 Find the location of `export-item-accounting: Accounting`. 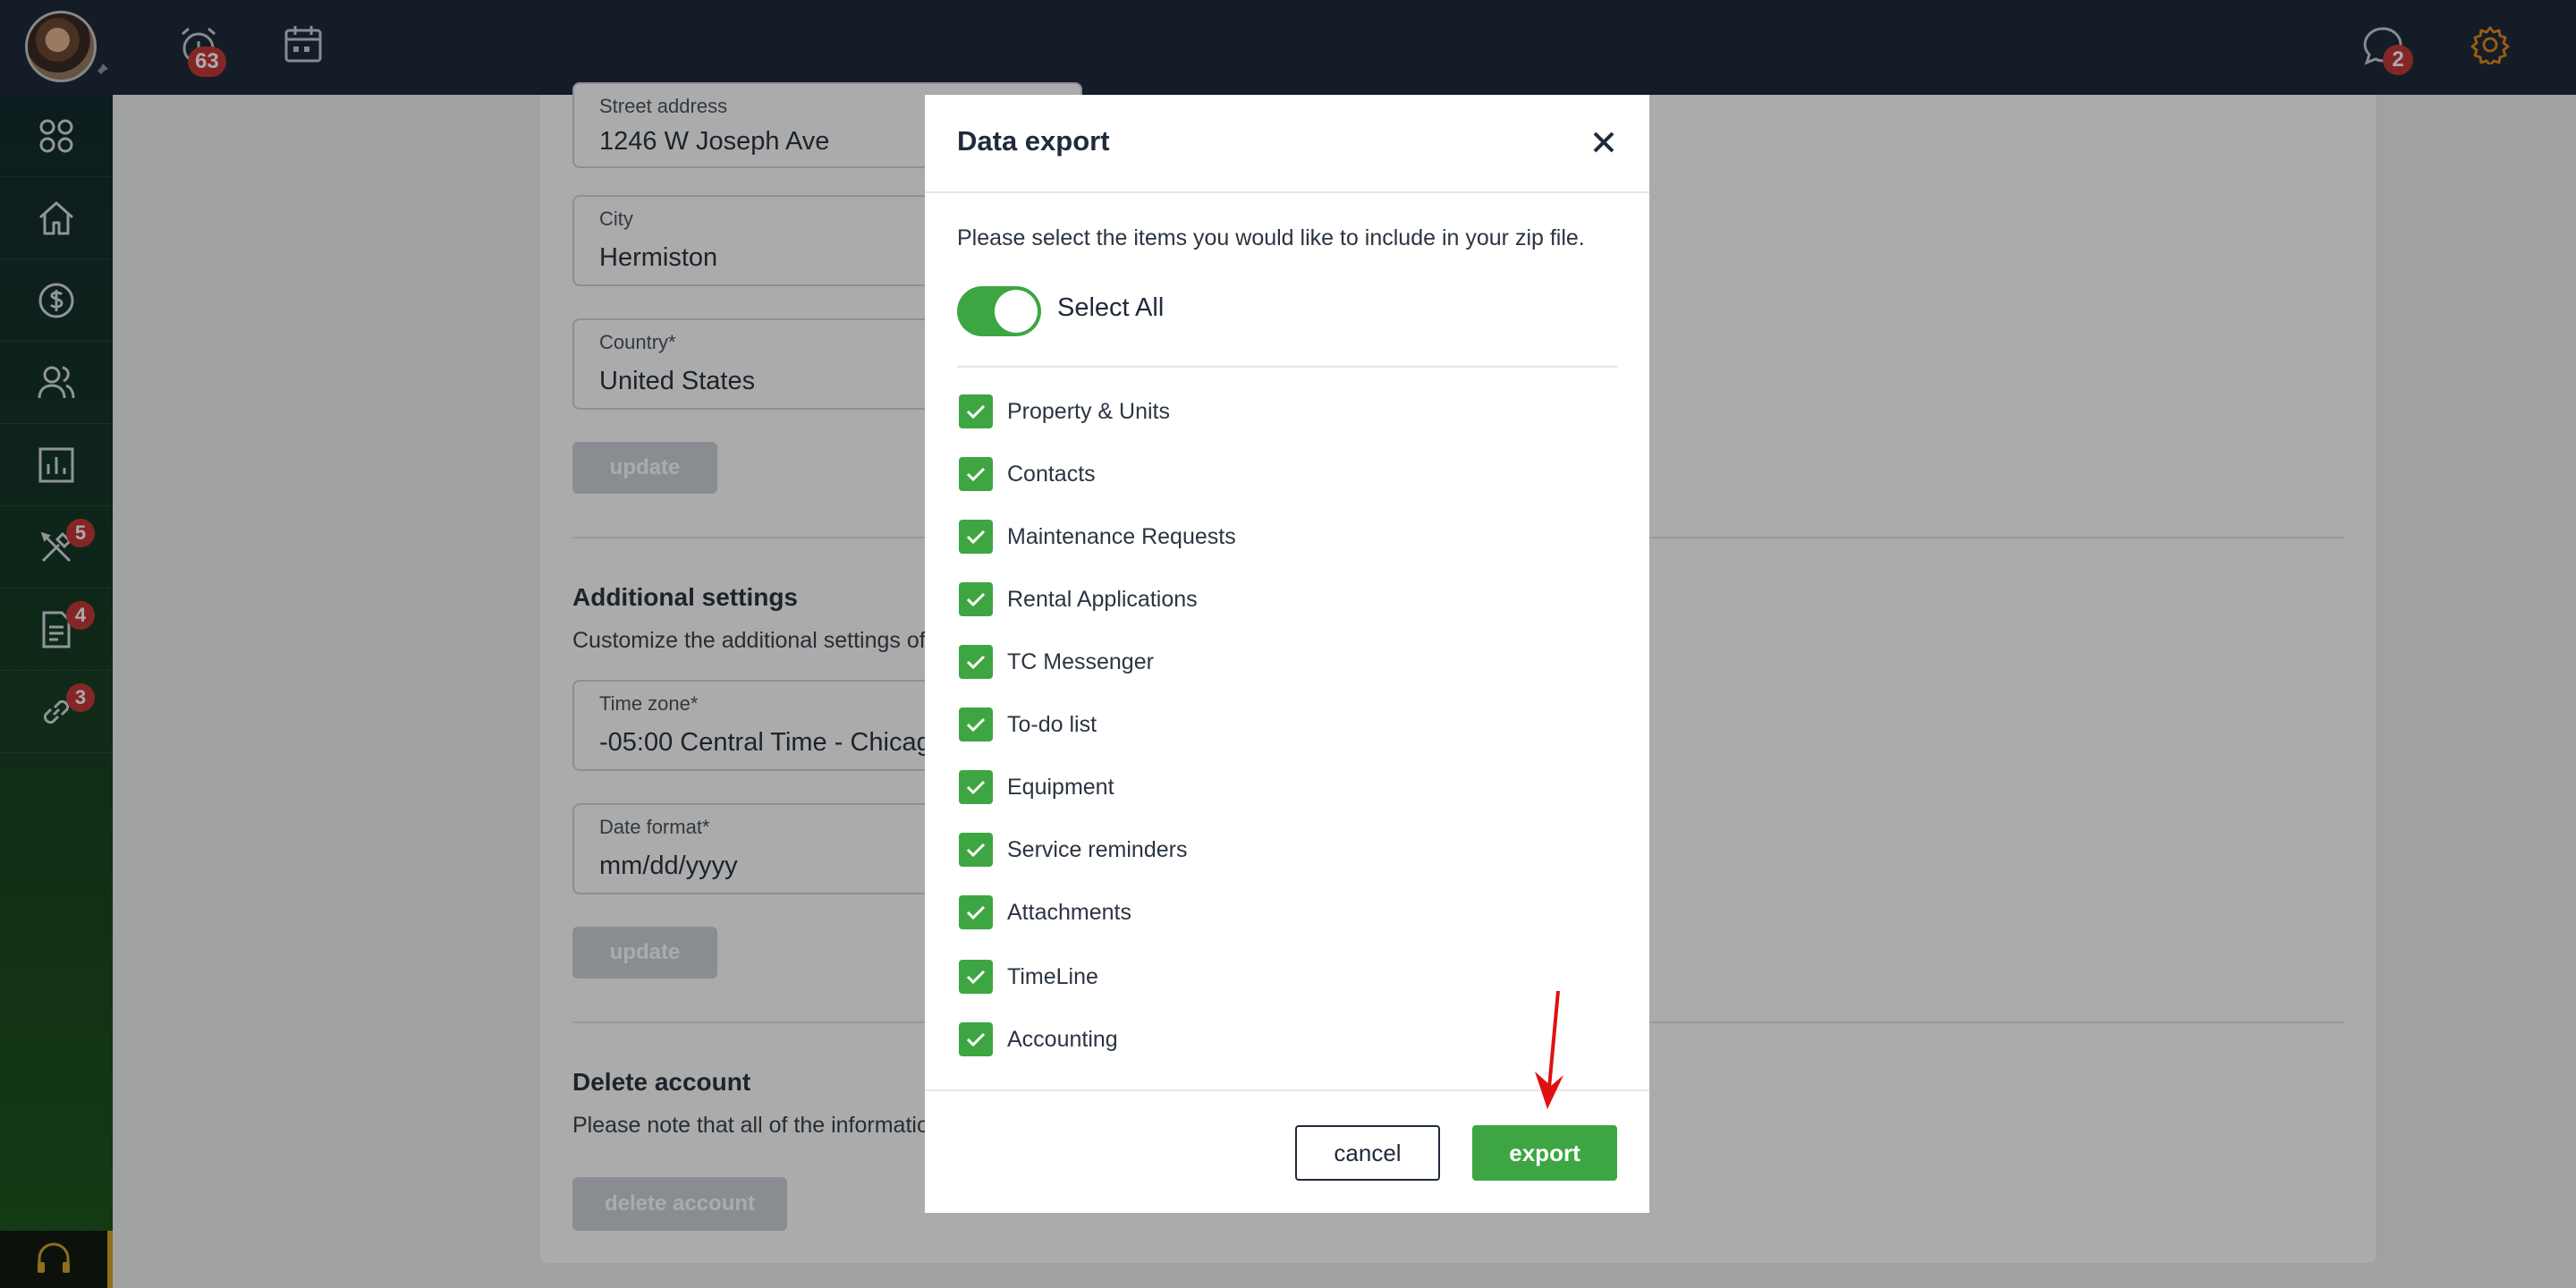

export-item-accounting: Accounting is located at coordinates (1038, 1039).